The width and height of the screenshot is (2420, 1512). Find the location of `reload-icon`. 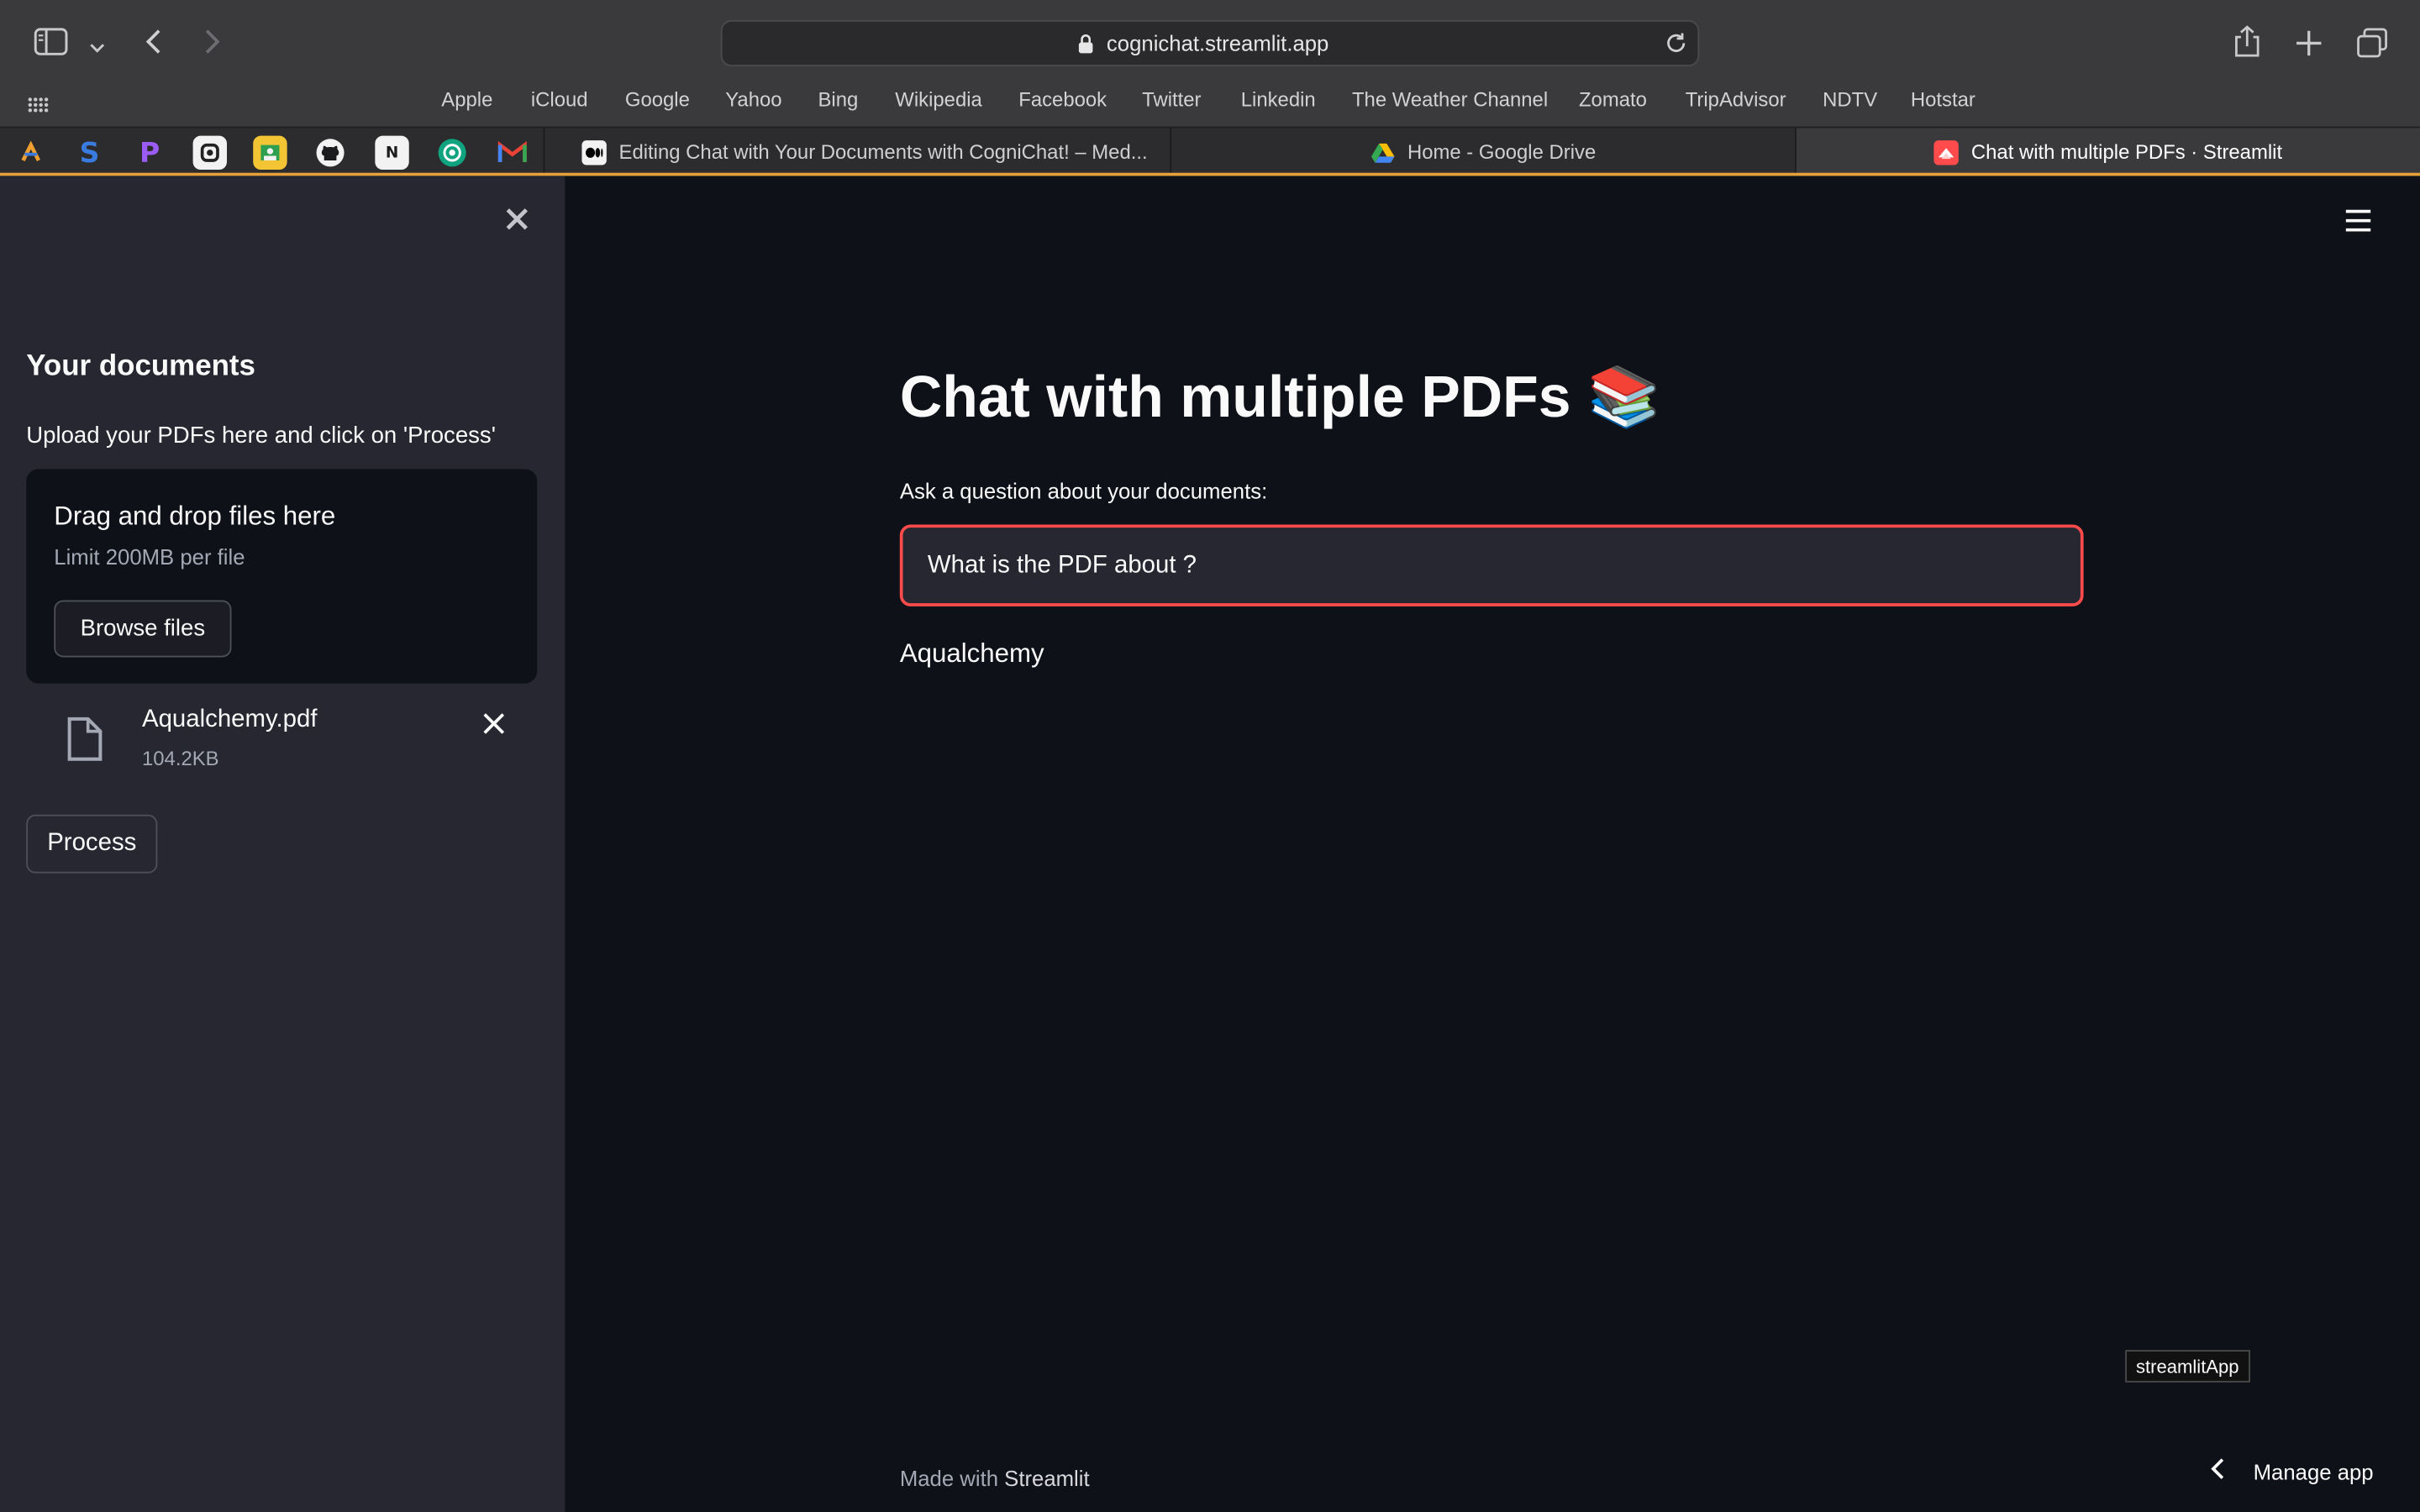

reload-icon is located at coordinates (1676, 47).